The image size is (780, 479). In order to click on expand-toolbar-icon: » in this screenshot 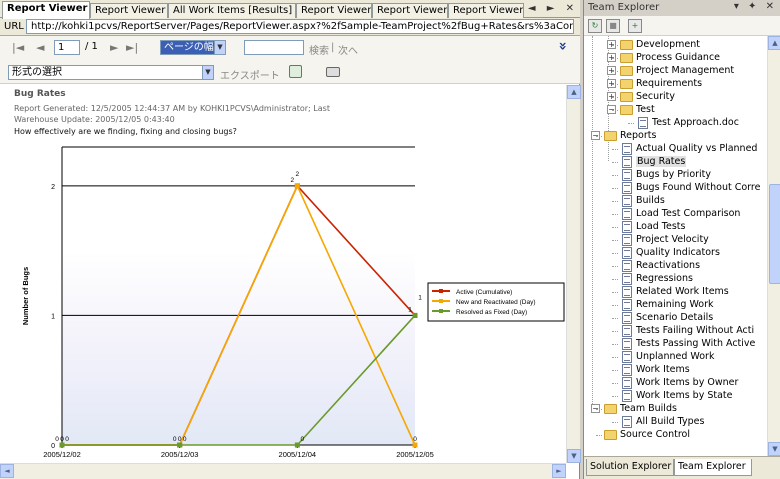, I will do `click(563, 45)`.